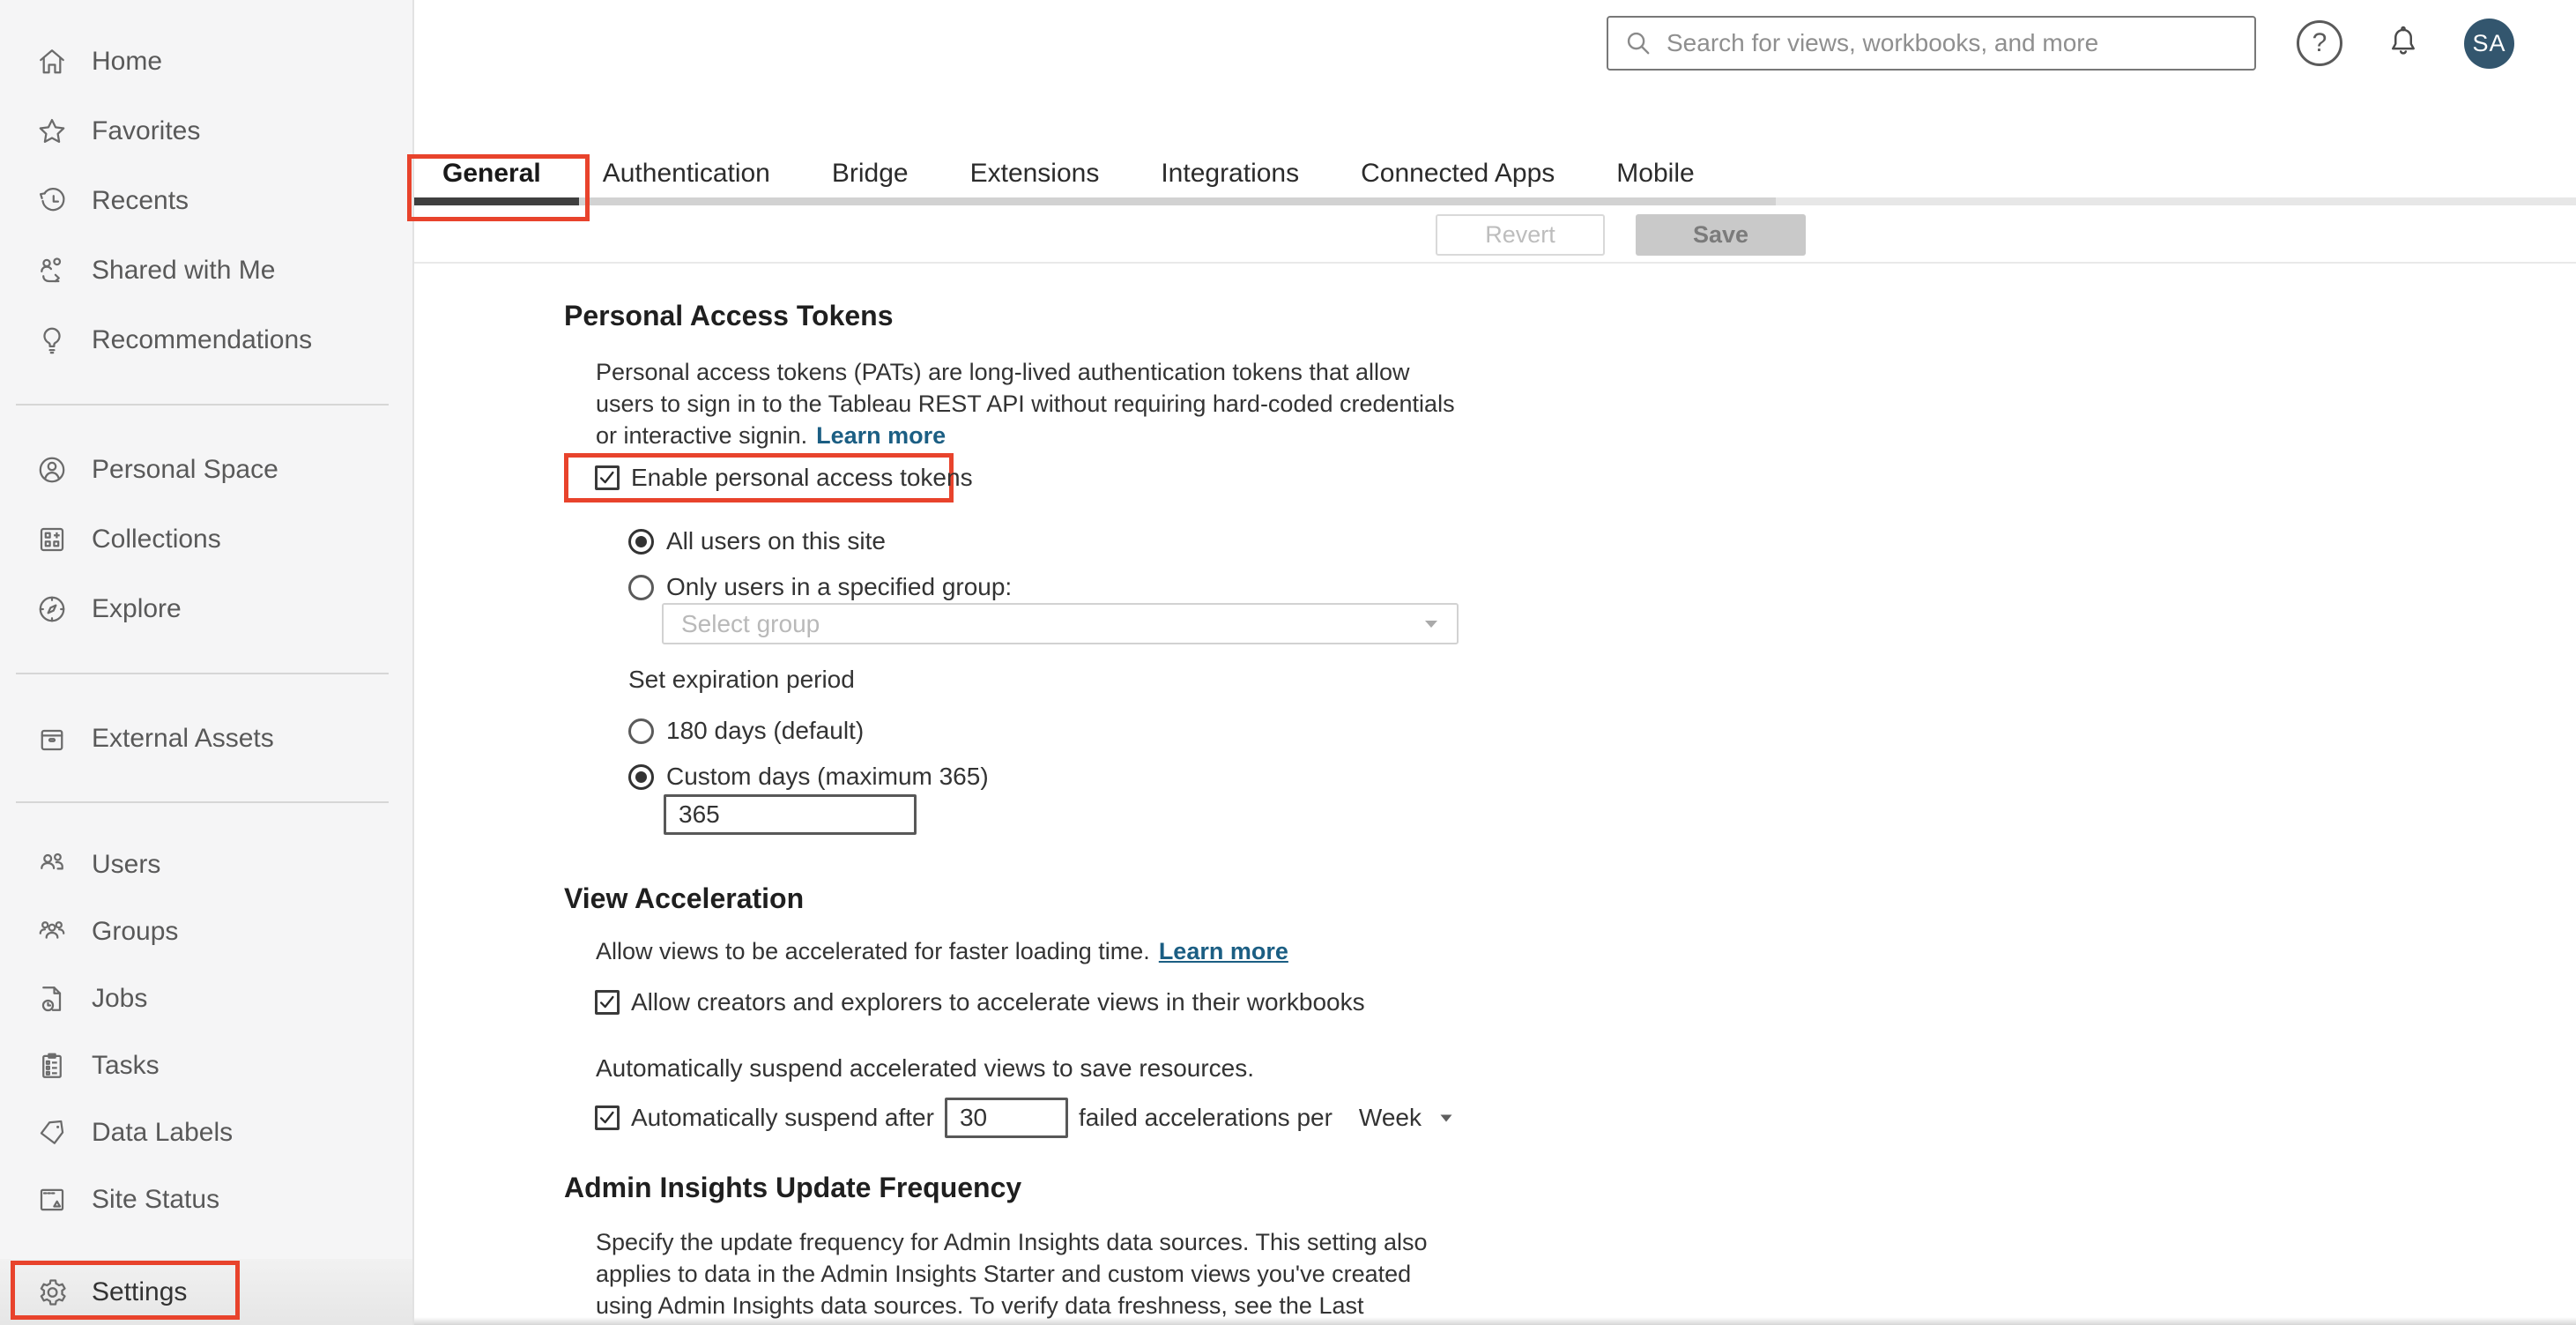 This screenshot has height=1325, width=2576. Describe the element at coordinates (140, 200) in the screenshot. I see `sidebar-item-label: Recents` at that location.